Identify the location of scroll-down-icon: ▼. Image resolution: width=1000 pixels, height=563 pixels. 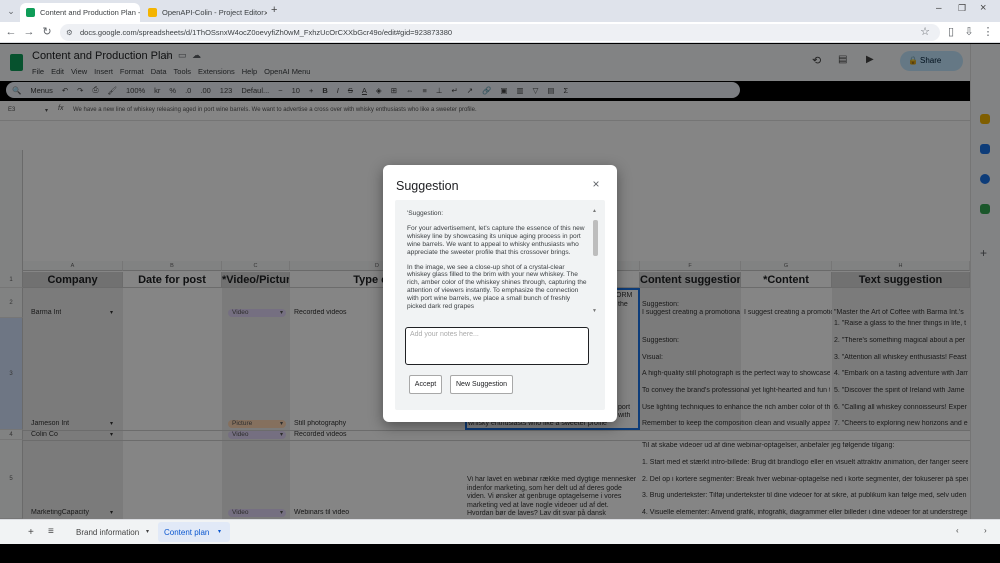
(594, 311).